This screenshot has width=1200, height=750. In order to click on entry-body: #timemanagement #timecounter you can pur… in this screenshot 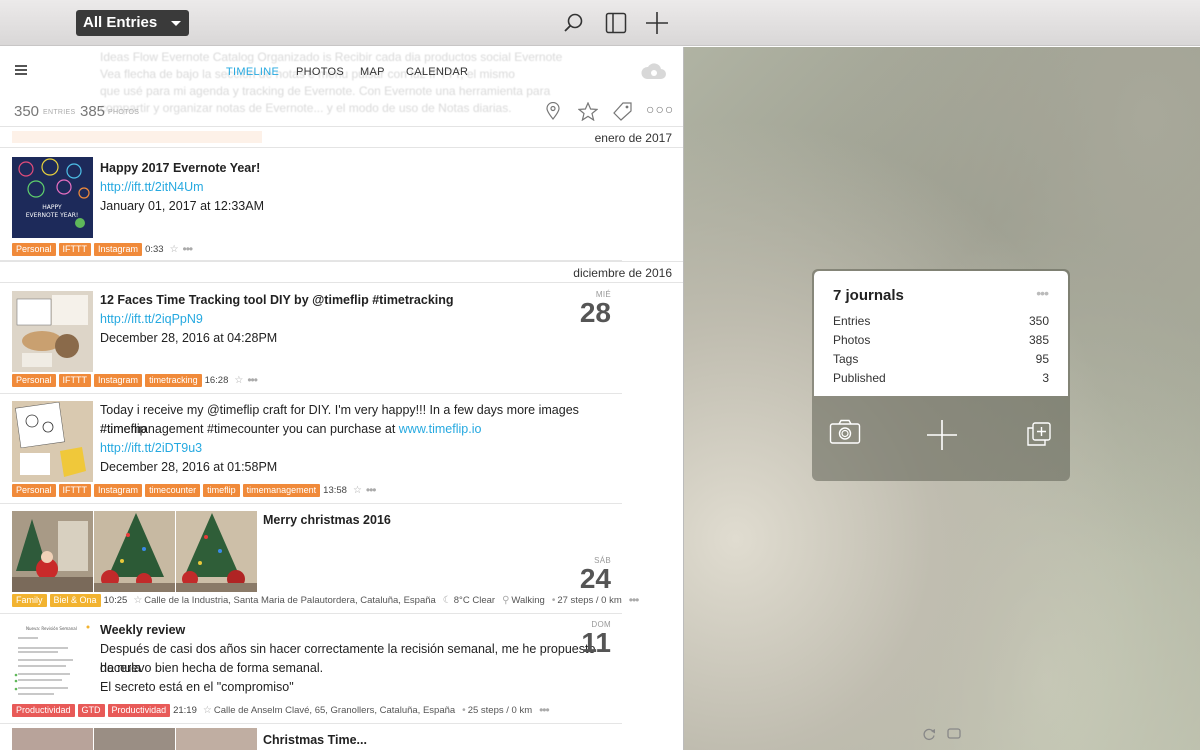, I will do `click(355, 429)`.